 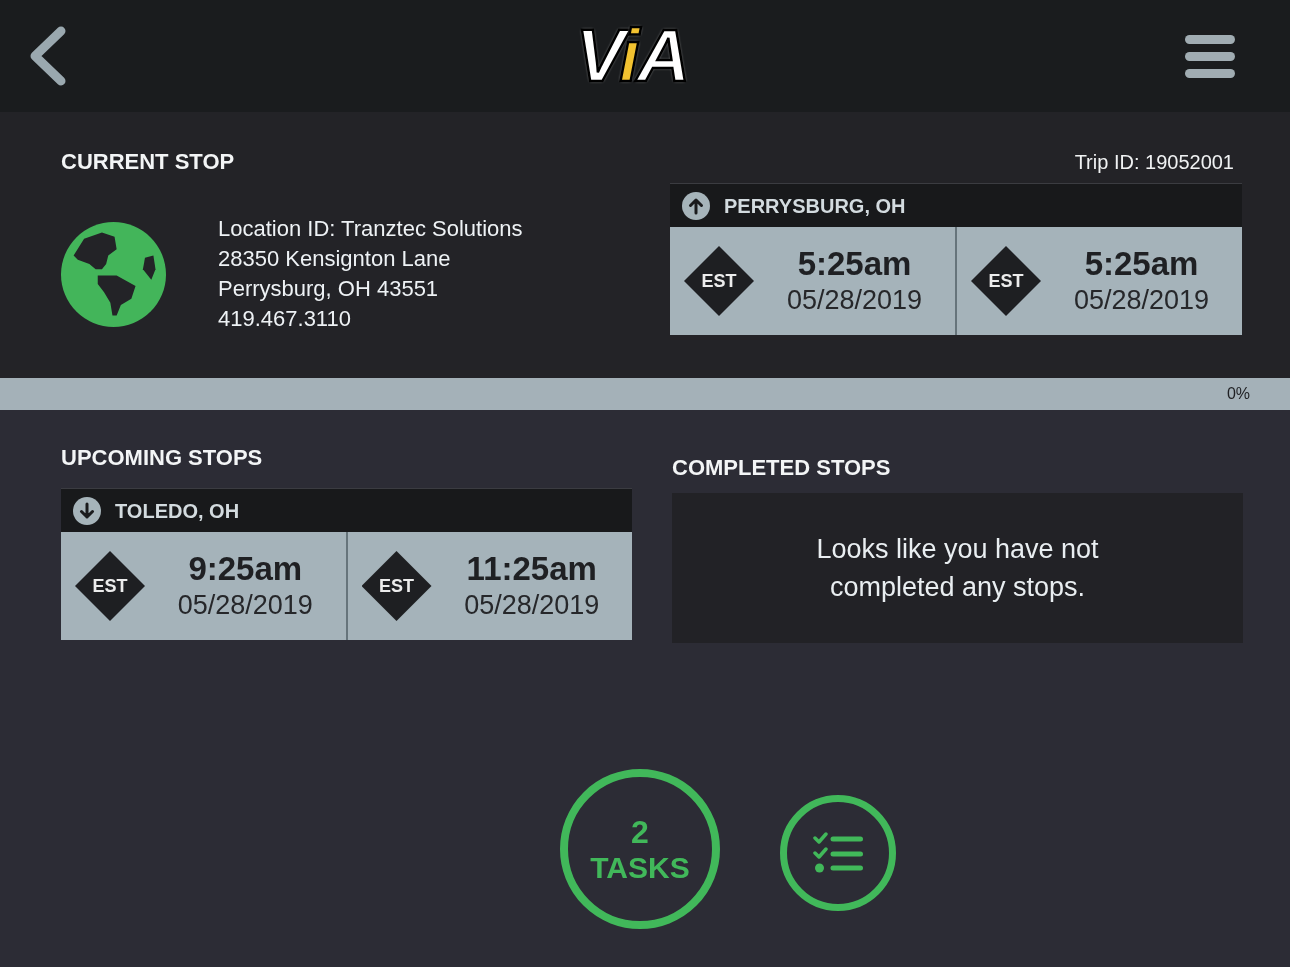 What do you see at coordinates (370, 229) in the screenshot?
I see `stop-detail-line: Location ID: Tranztec Solutions` at bounding box center [370, 229].